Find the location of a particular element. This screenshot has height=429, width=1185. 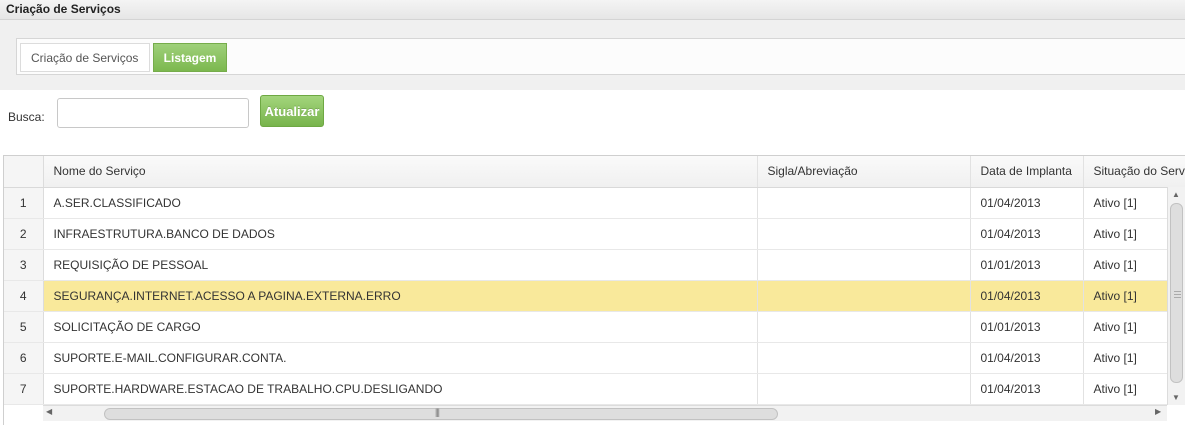

grip-icon: ||| is located at coordinates (437, 412).